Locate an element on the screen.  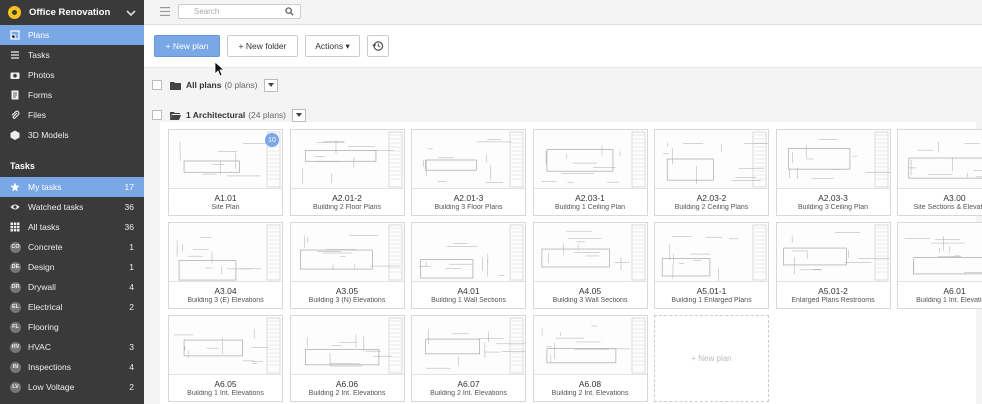
sidebar-item-plans: Plans is located at coordinates (72, 35).